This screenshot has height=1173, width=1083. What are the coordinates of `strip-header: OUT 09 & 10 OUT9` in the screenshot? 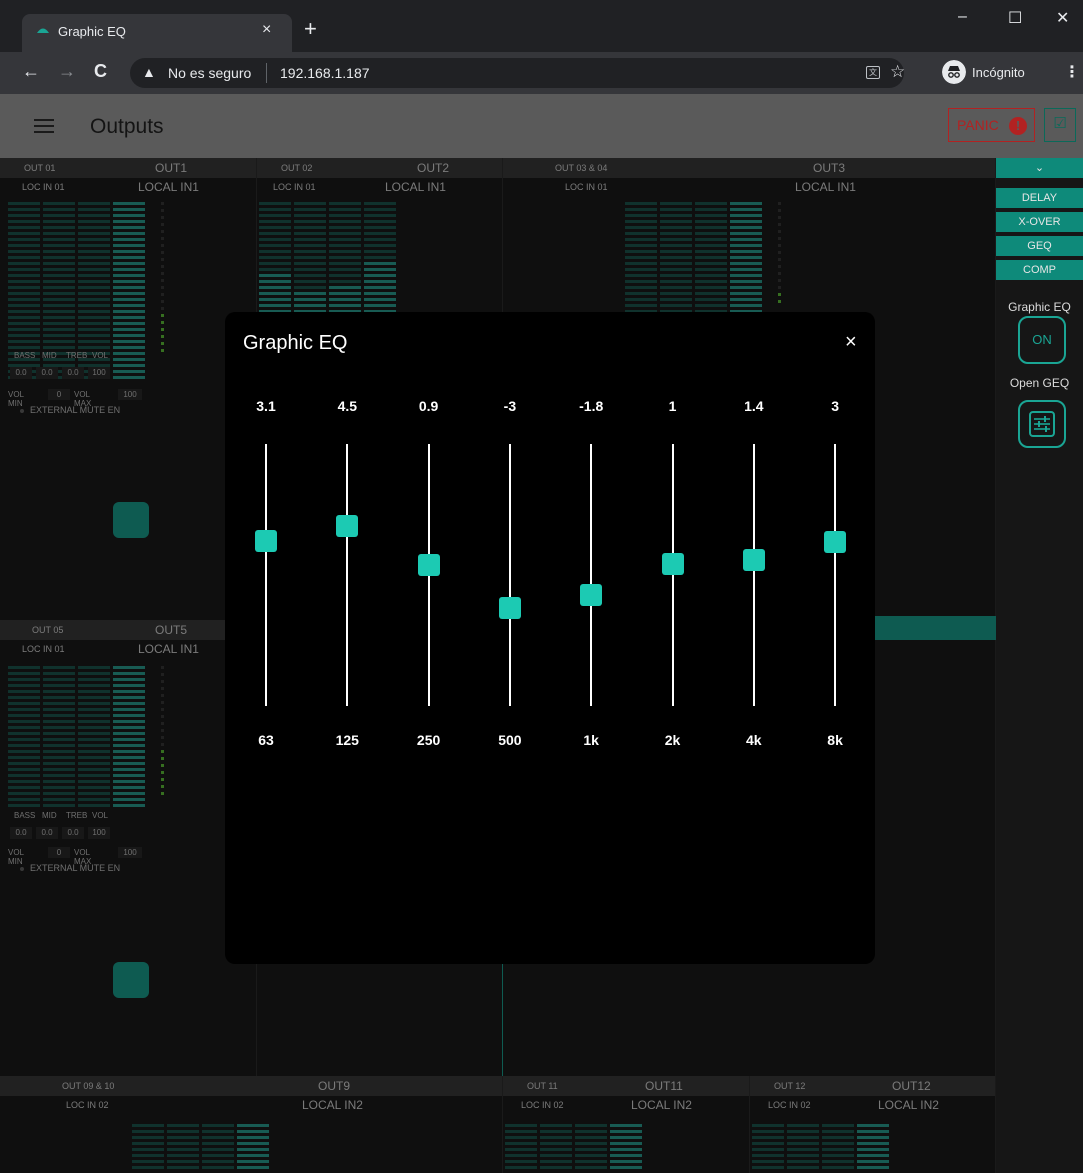 It's located at (251, 1086).